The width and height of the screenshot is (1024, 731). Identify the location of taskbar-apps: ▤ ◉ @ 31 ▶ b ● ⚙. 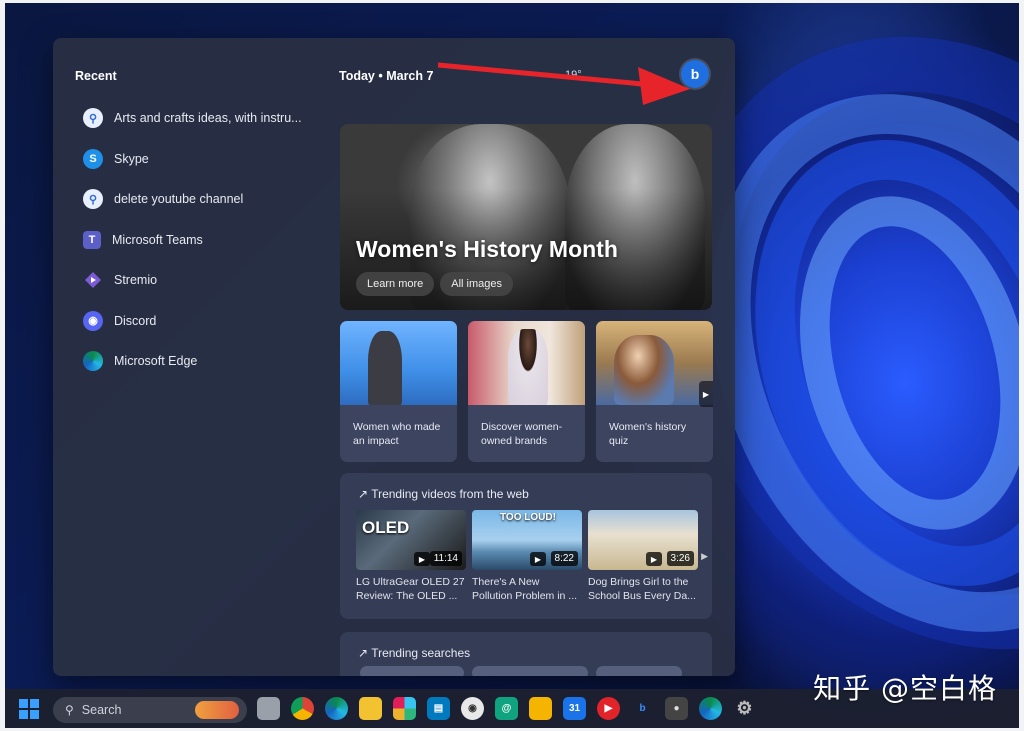
(506, 708).